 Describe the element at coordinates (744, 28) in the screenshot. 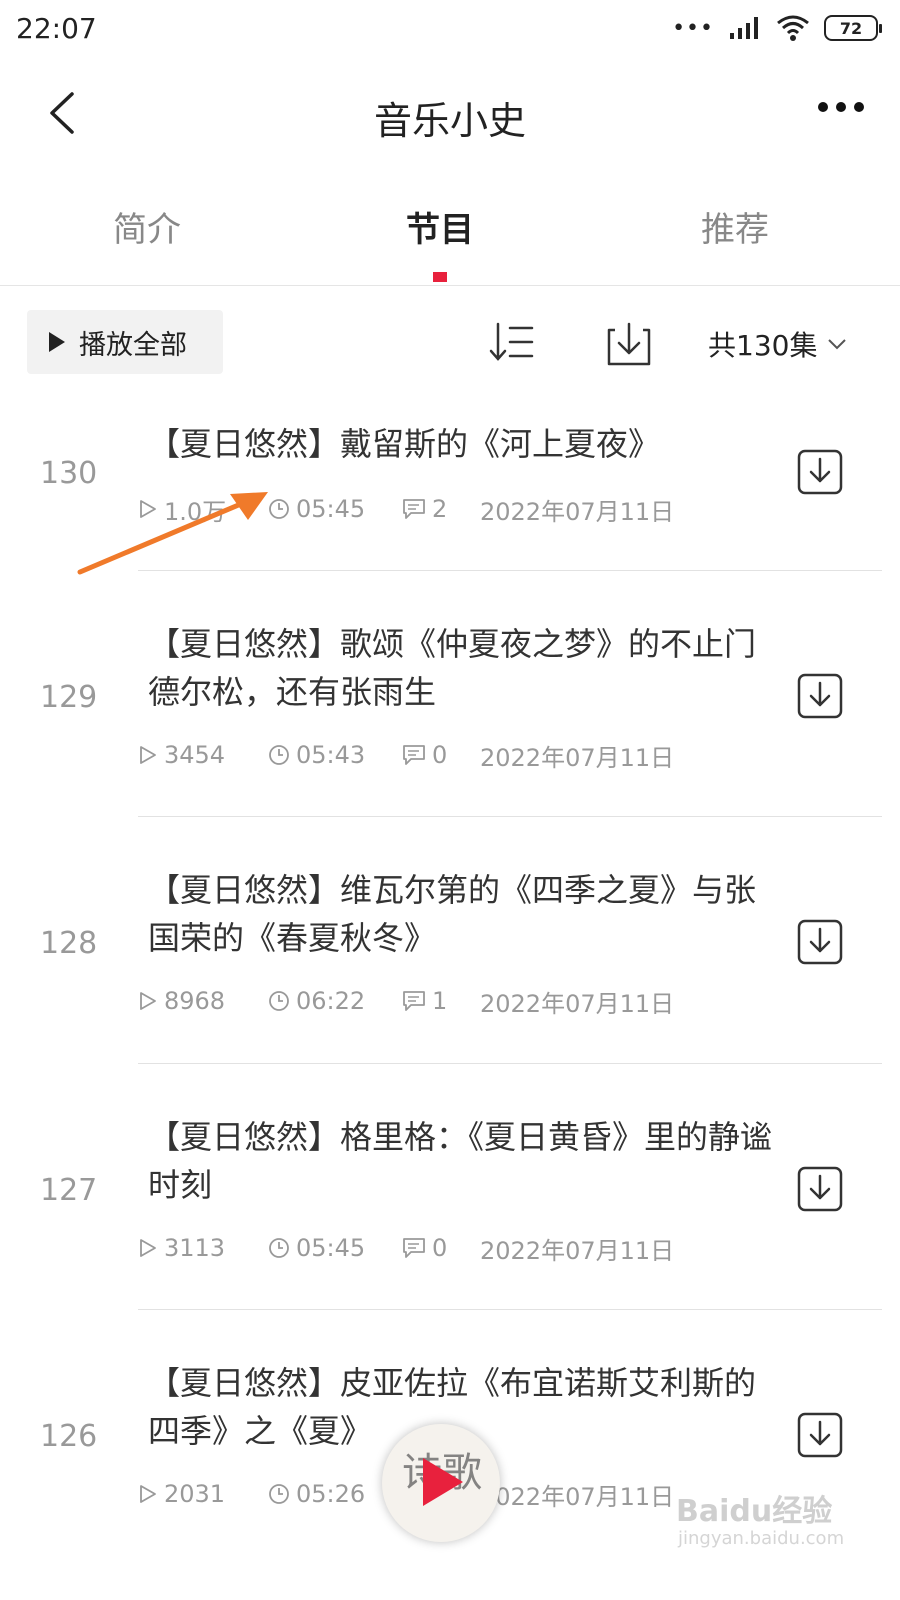

I see `signal-icon` at that location.